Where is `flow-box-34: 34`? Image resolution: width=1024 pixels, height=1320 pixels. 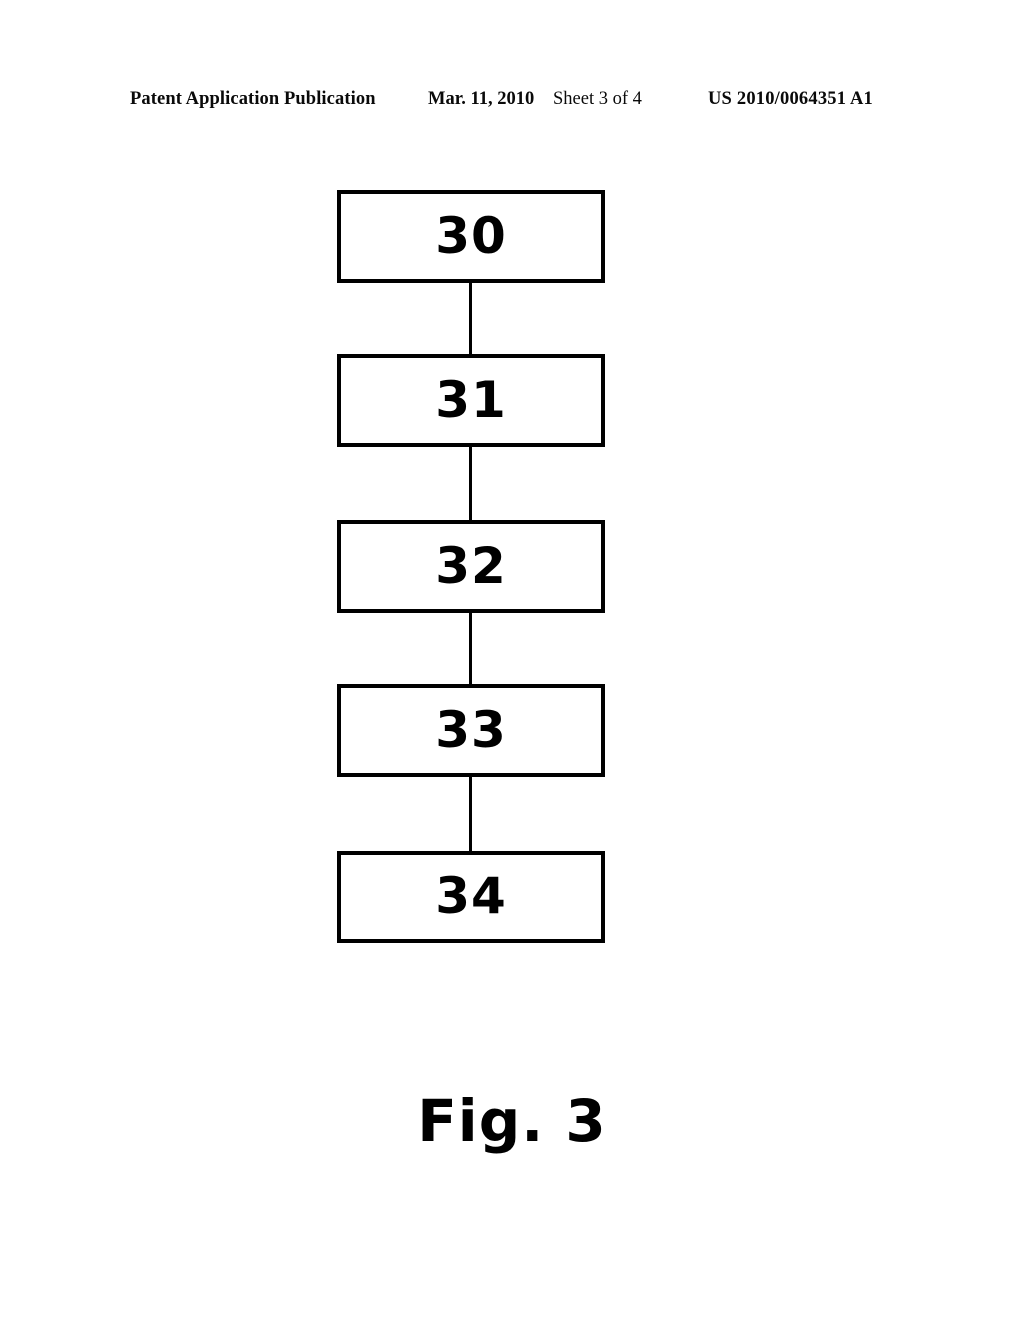 flow-box-34: 34 is located at coordinates (471, 897).